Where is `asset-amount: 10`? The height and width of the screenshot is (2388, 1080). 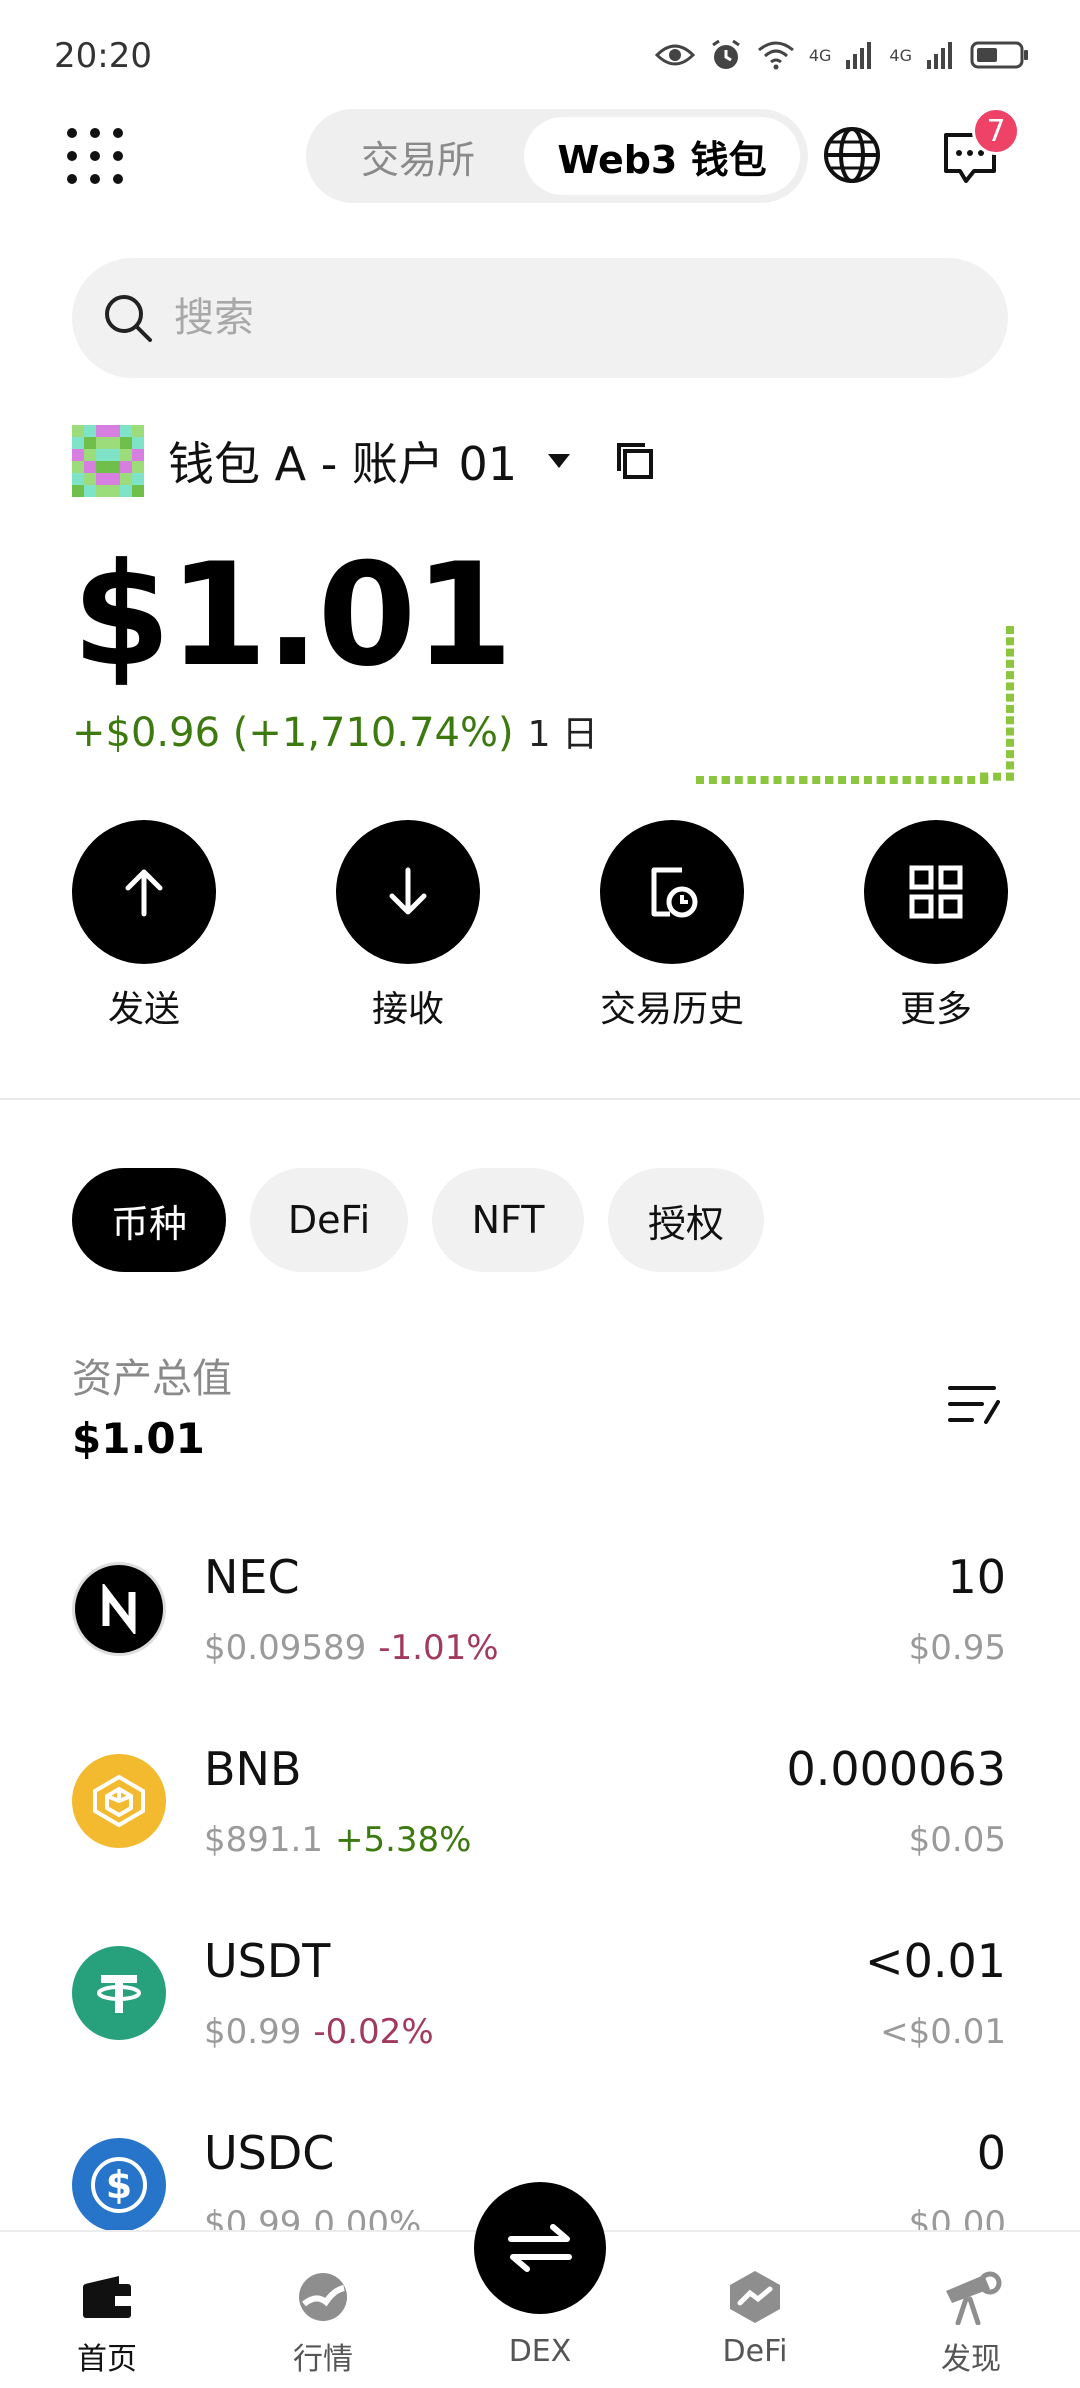 asset-amount: 10 is located at coordinates (976, 1577).